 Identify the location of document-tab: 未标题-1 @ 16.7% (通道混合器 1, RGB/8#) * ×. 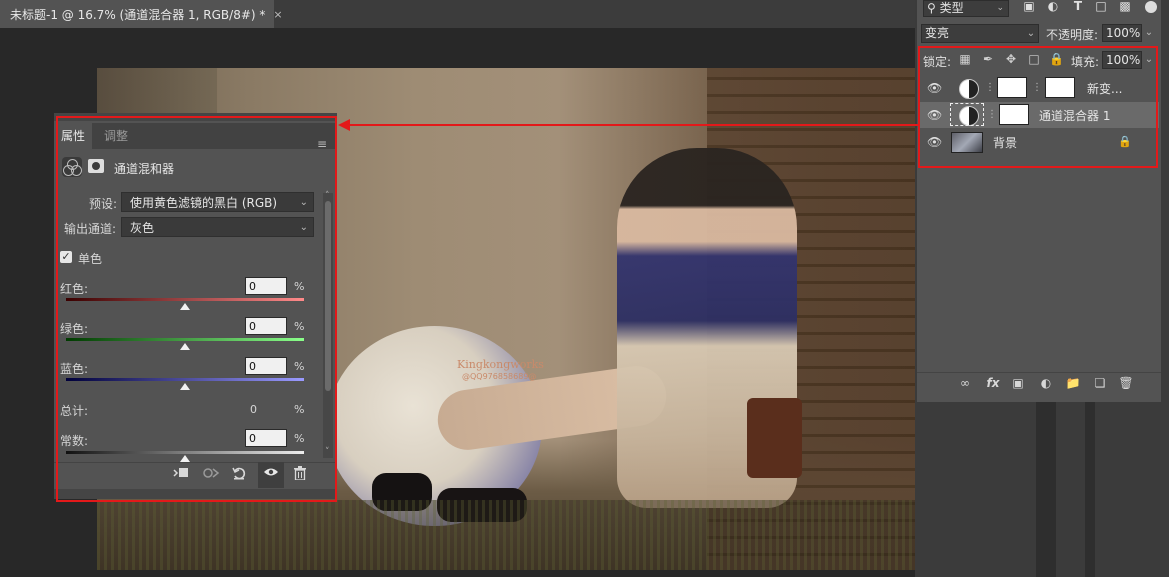
(141, 14).